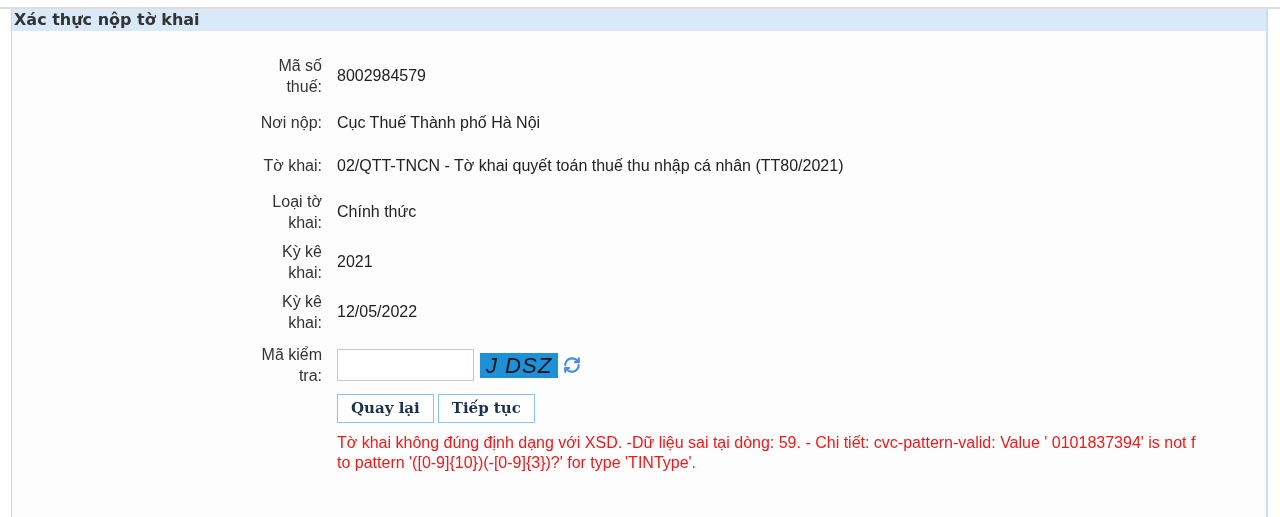 This screenshot has width=1280, height=517. What do you see at coordinates (355, 262) in the screenshot?
I see `field-value: 2021` at bounding box center [355, 262].